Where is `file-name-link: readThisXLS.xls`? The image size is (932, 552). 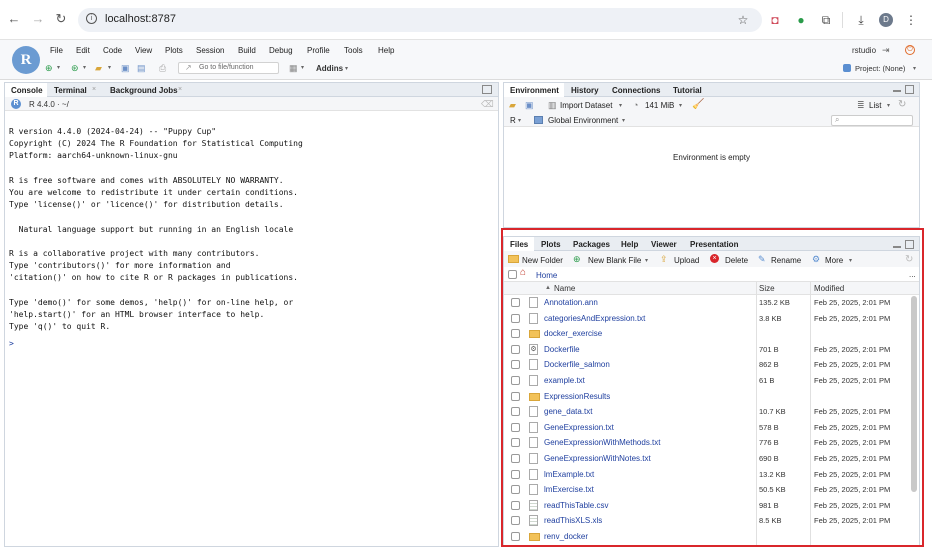 file-name-link: readThisXLS.xls is located at coordinates (573, 520).